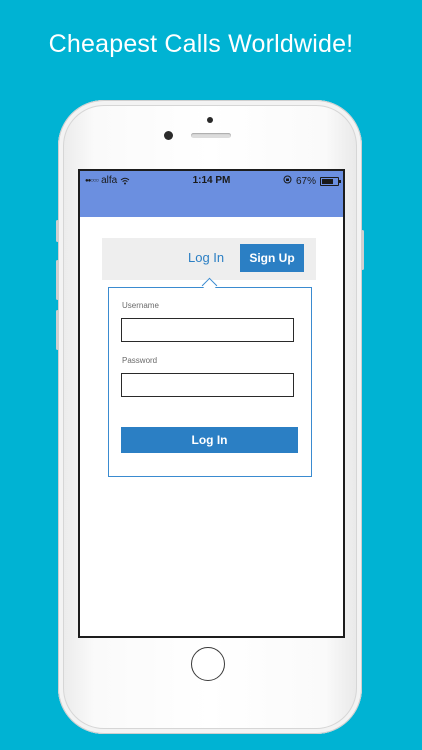 This screenshot has height=750, width=422. What do you see at coordinates (305, 181) in the screenshot?
I see `battery-percentage: 67%` at bounding box center [305, 181].